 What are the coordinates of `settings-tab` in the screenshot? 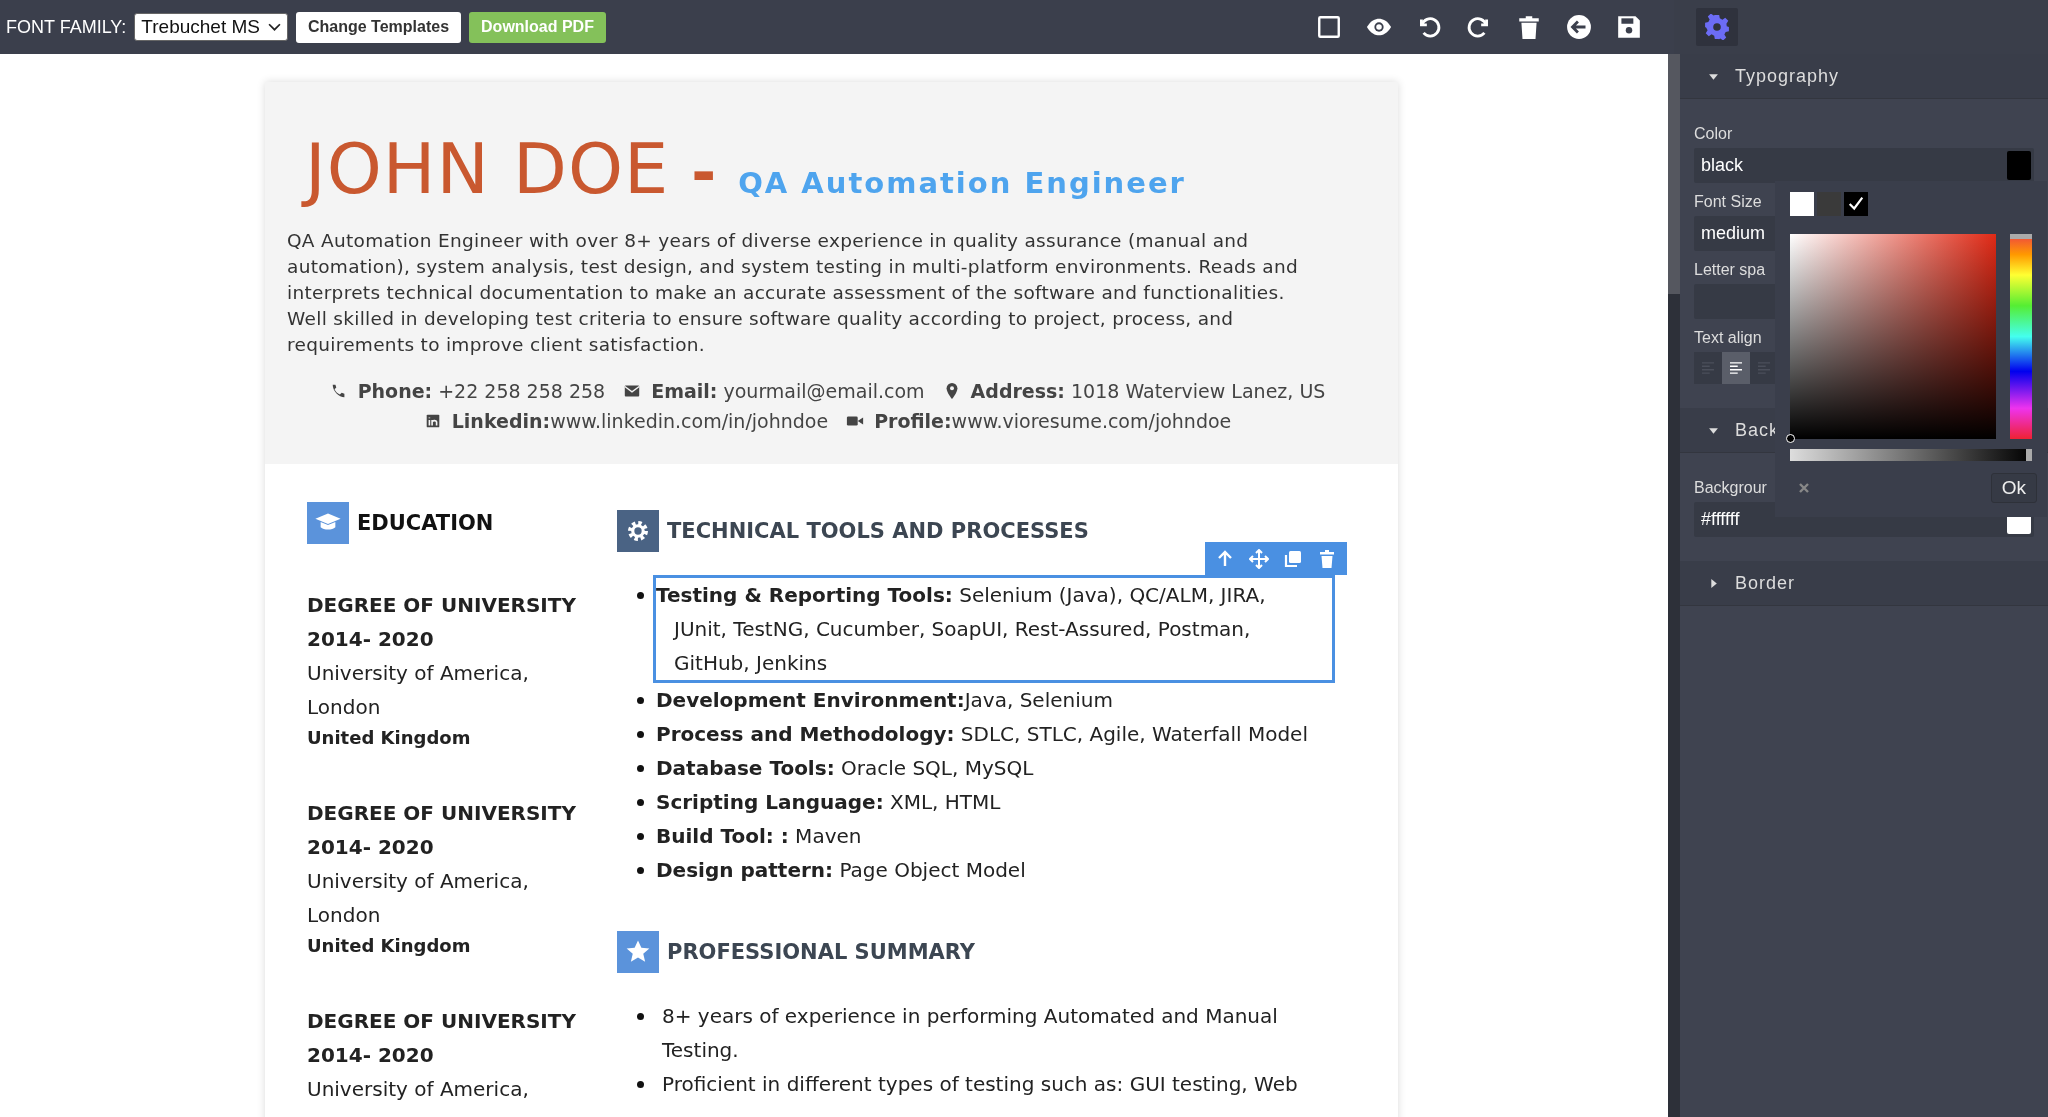 It's located at (1717, 27).